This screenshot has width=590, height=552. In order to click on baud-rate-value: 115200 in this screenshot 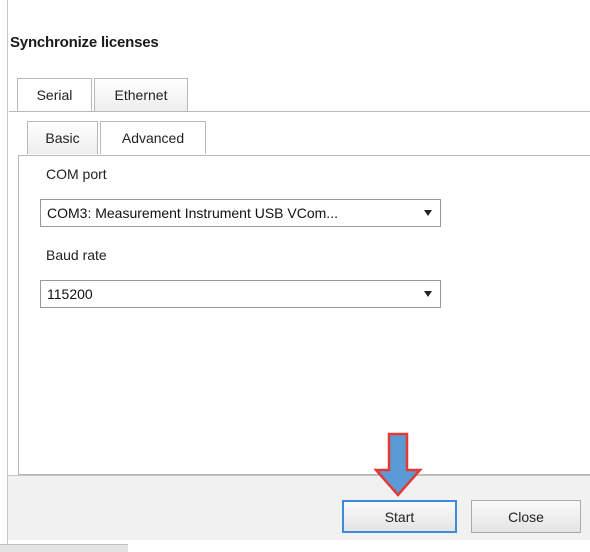, I will do `click(70, 294)`.